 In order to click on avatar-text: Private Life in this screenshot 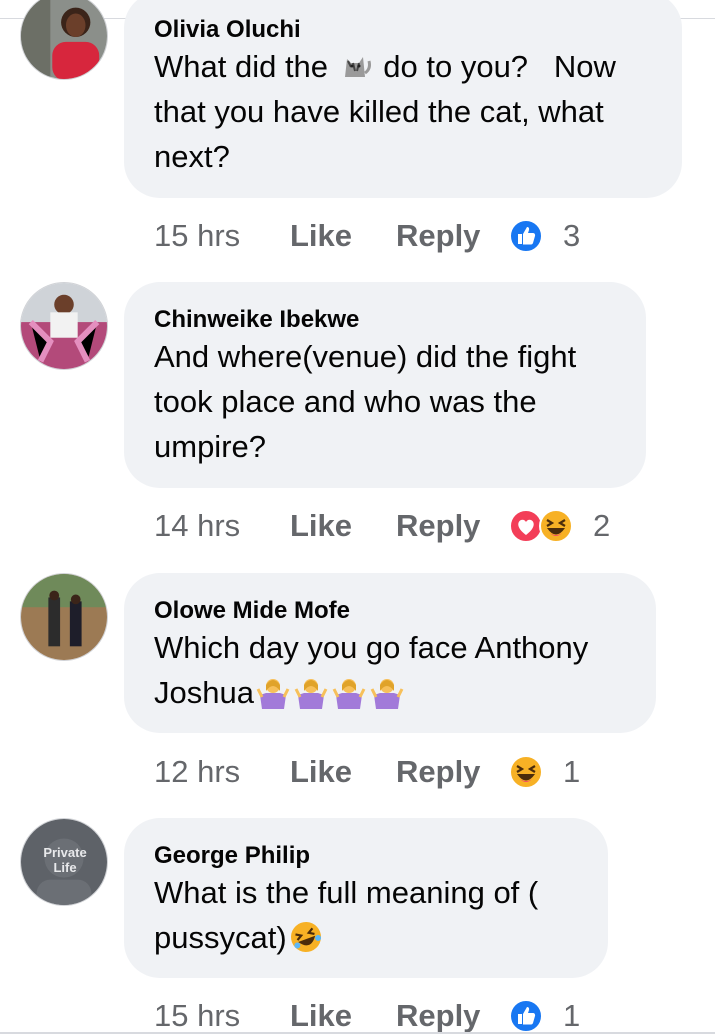, I will do `click(65, 860)`.